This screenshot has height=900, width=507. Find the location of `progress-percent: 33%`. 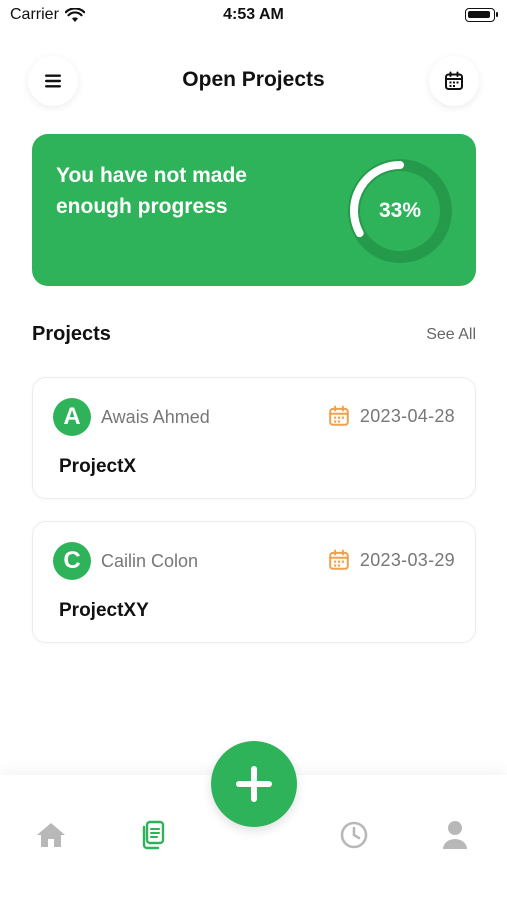

progress-percent: 33% is located at coordinates (400, 210).